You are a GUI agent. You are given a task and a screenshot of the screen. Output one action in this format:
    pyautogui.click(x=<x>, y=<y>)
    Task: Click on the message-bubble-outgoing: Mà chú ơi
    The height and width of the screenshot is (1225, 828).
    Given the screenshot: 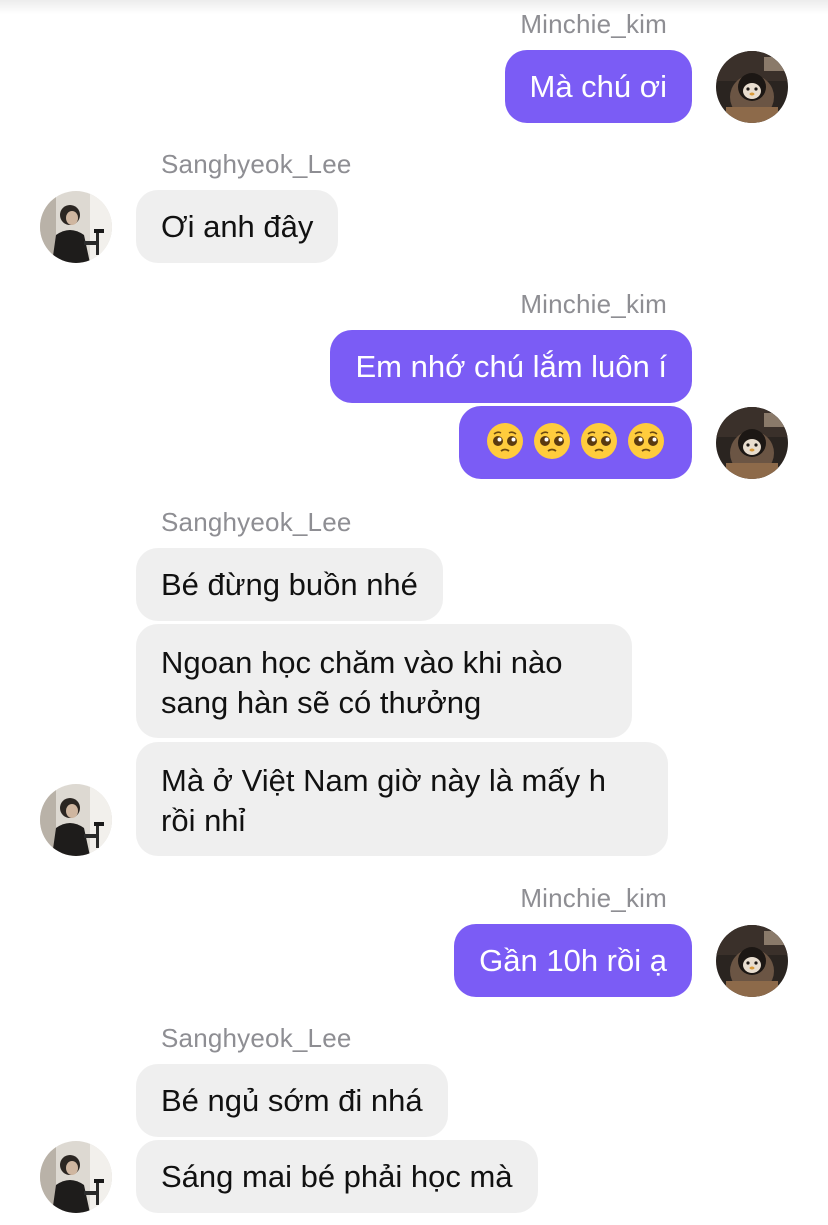 What is the action you would take?
    pyautogui.click(x=598, y=86)
    